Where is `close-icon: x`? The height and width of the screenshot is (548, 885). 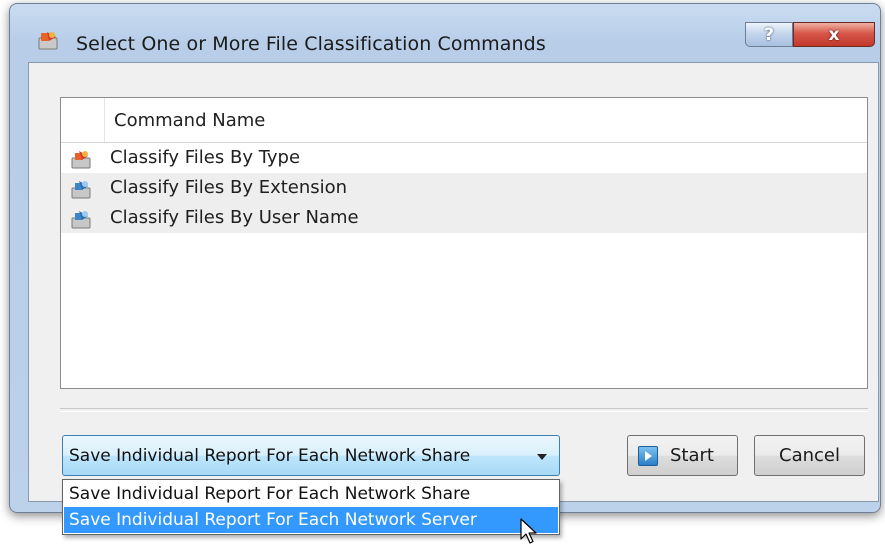
close-icon: x is located at coordinates (834, 35).